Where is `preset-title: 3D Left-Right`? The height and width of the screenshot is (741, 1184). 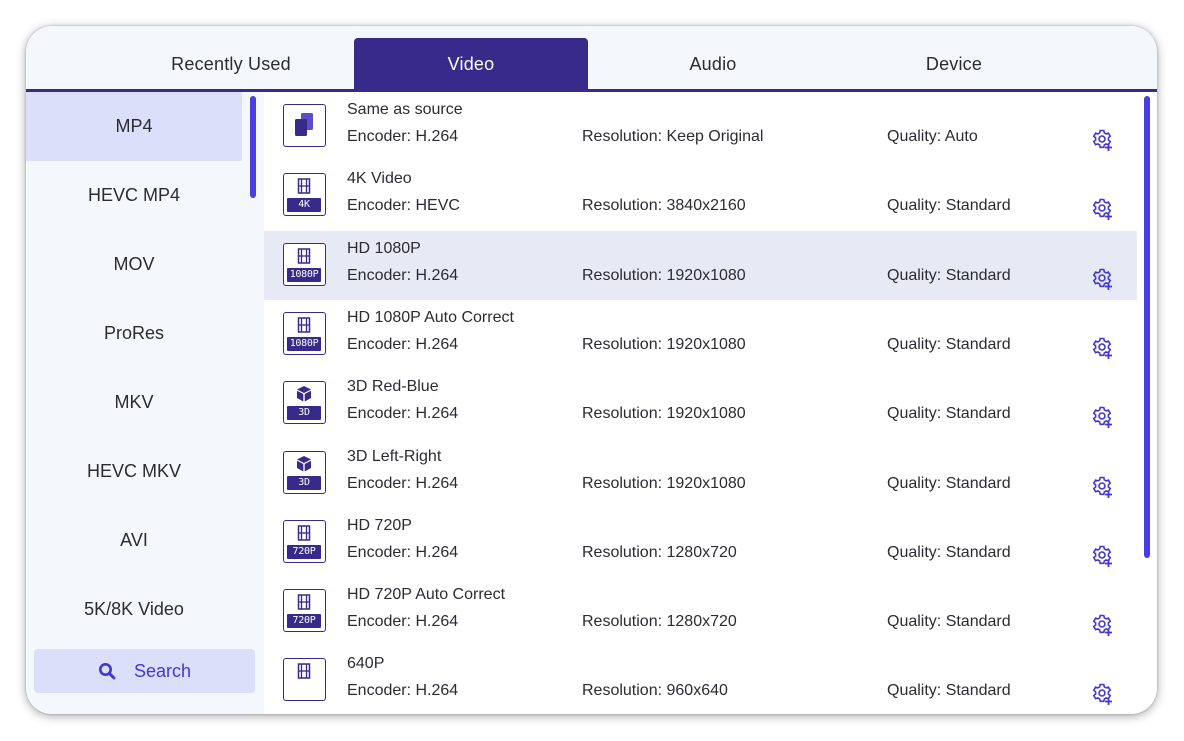
preset-title: 3D Left-Right is located at coordinates (394, 456).